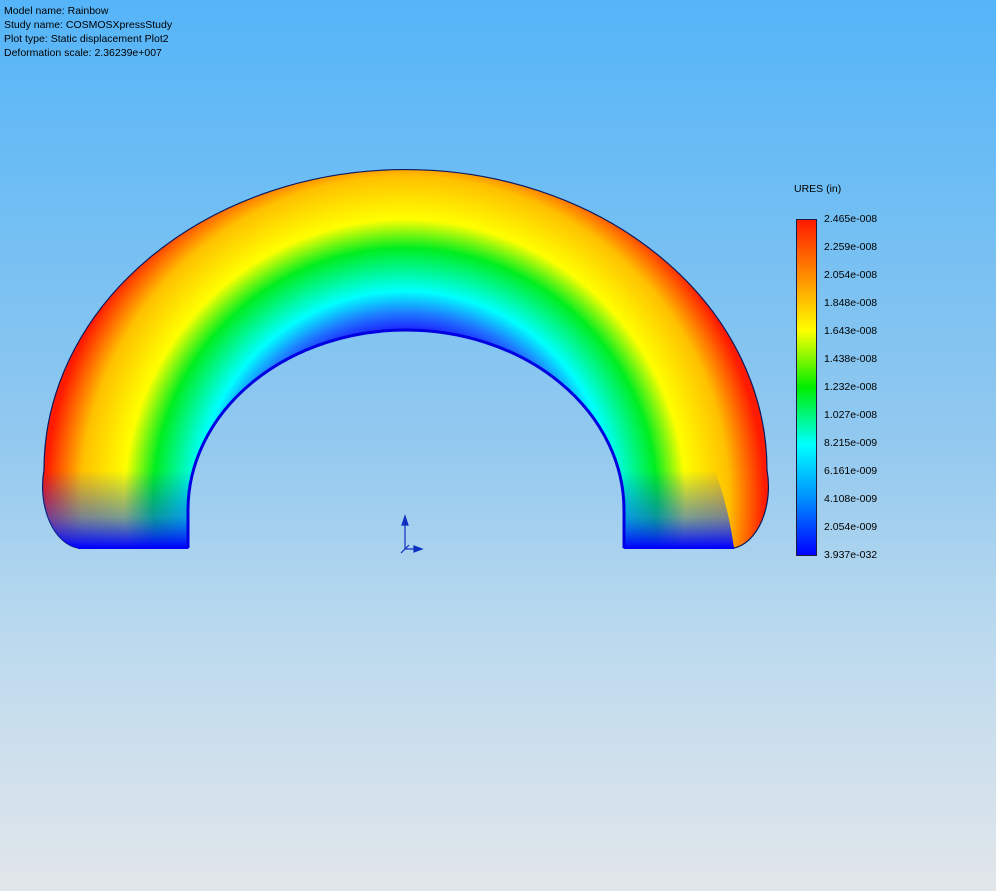 Image resolution: width=996 pixels, height=891 pixels. I want to click on legend-value-label: 2.054e-008, so click(851, 275).